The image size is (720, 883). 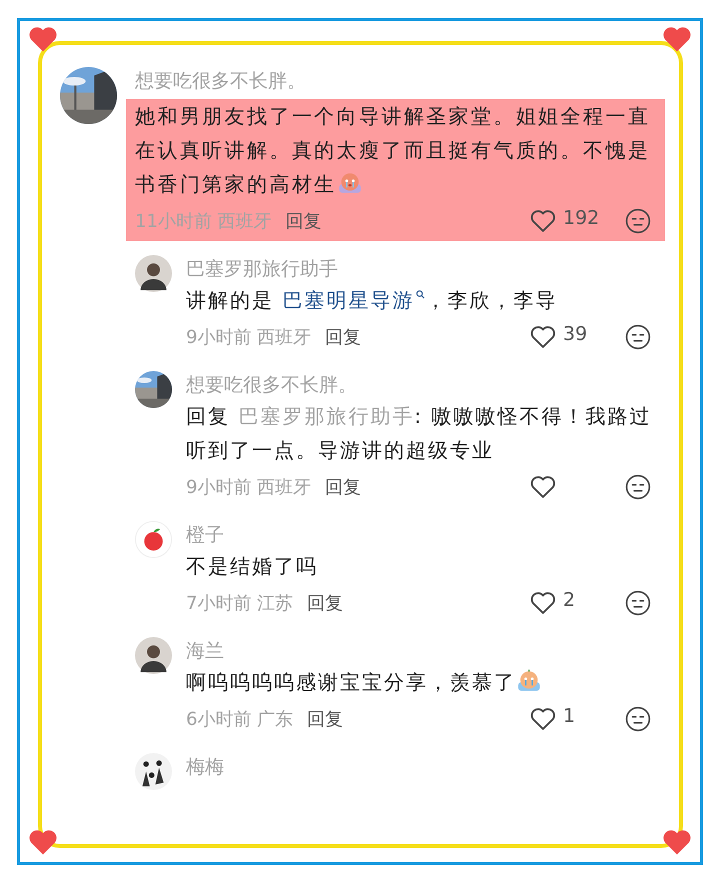 I want to click on search-icon, so click(x=421, y=294).